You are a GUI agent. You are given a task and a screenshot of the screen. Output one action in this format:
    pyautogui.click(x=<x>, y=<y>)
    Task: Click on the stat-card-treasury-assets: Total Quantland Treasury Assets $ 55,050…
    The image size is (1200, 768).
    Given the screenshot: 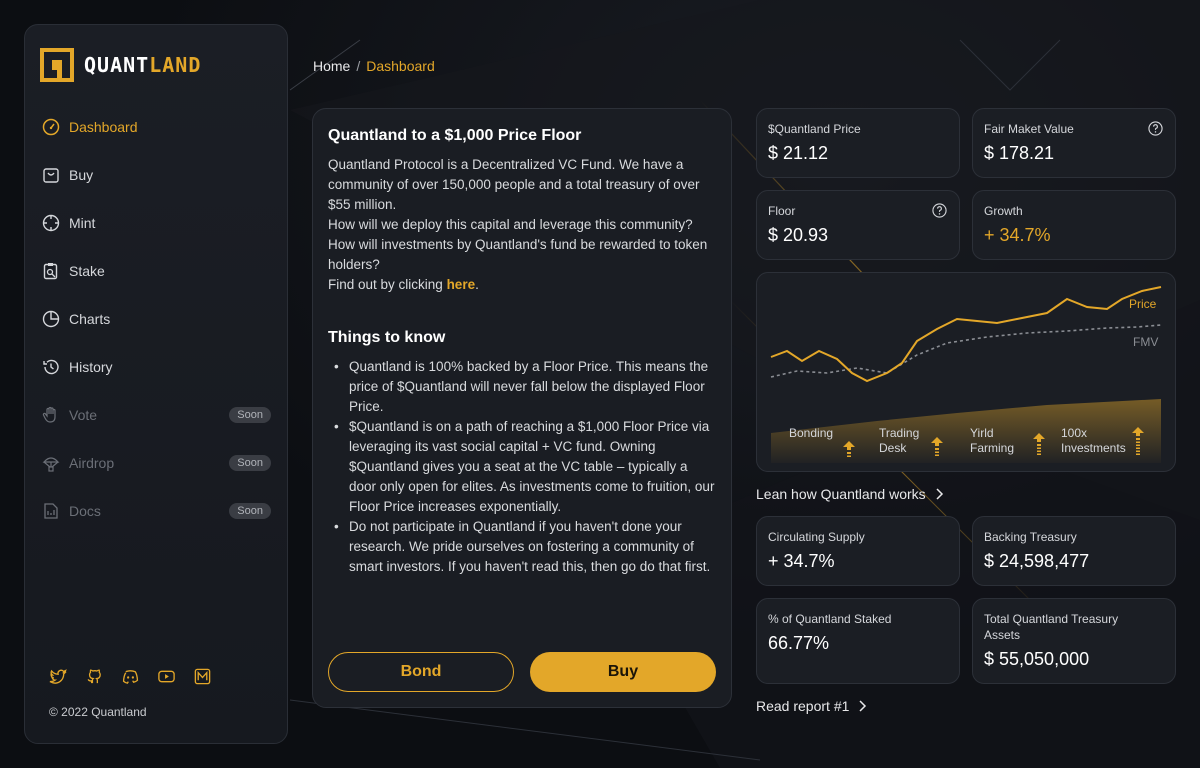 What is the action you would take?
    pyautogui.click(x=1074, y=641)
    